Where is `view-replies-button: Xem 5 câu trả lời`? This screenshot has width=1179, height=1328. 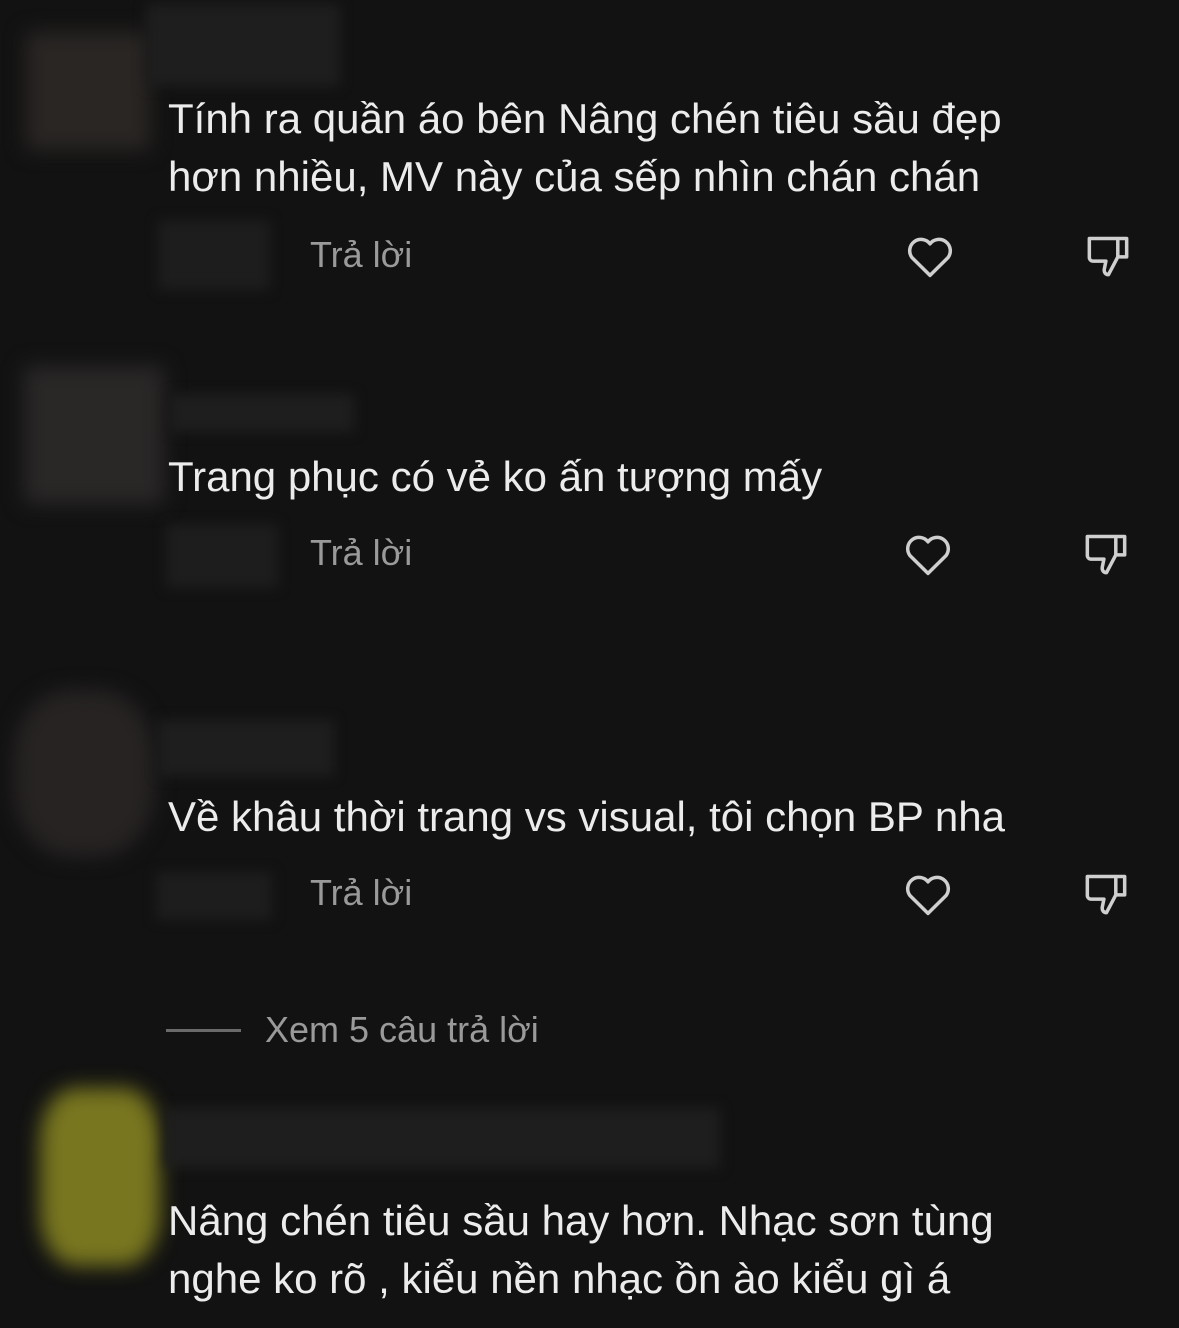 view-replies-button: Xem 5 câu trả lời is located at coordinates (352, 1030).